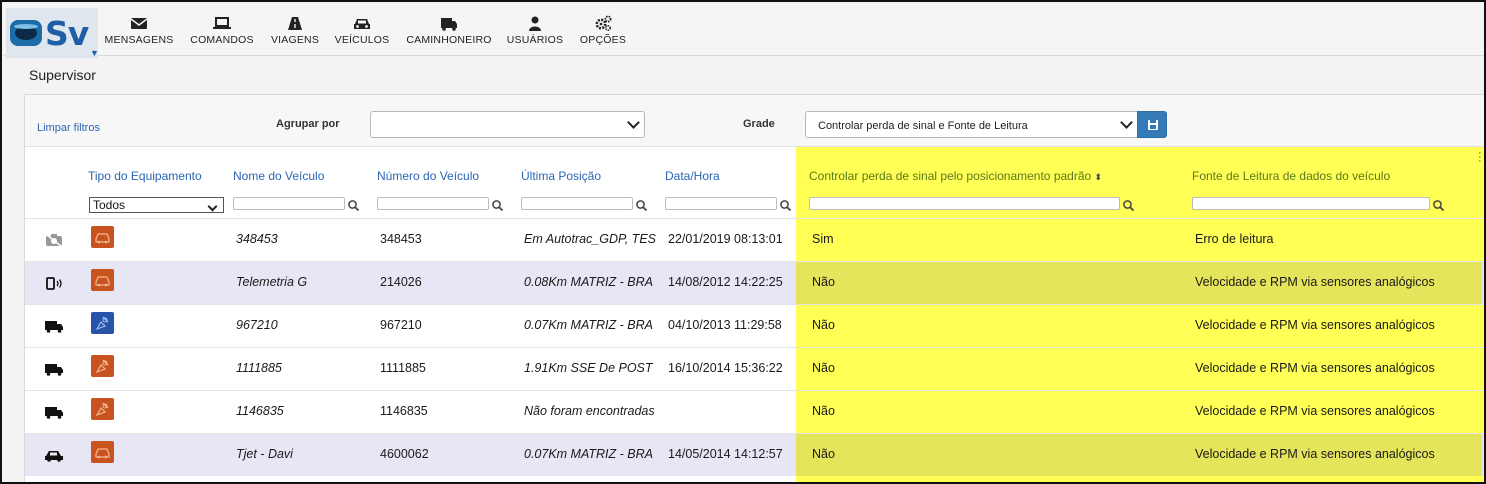 The image size is (1486, 484). I want to click on vehicle-name-cell: 348453, so click(257, 239).